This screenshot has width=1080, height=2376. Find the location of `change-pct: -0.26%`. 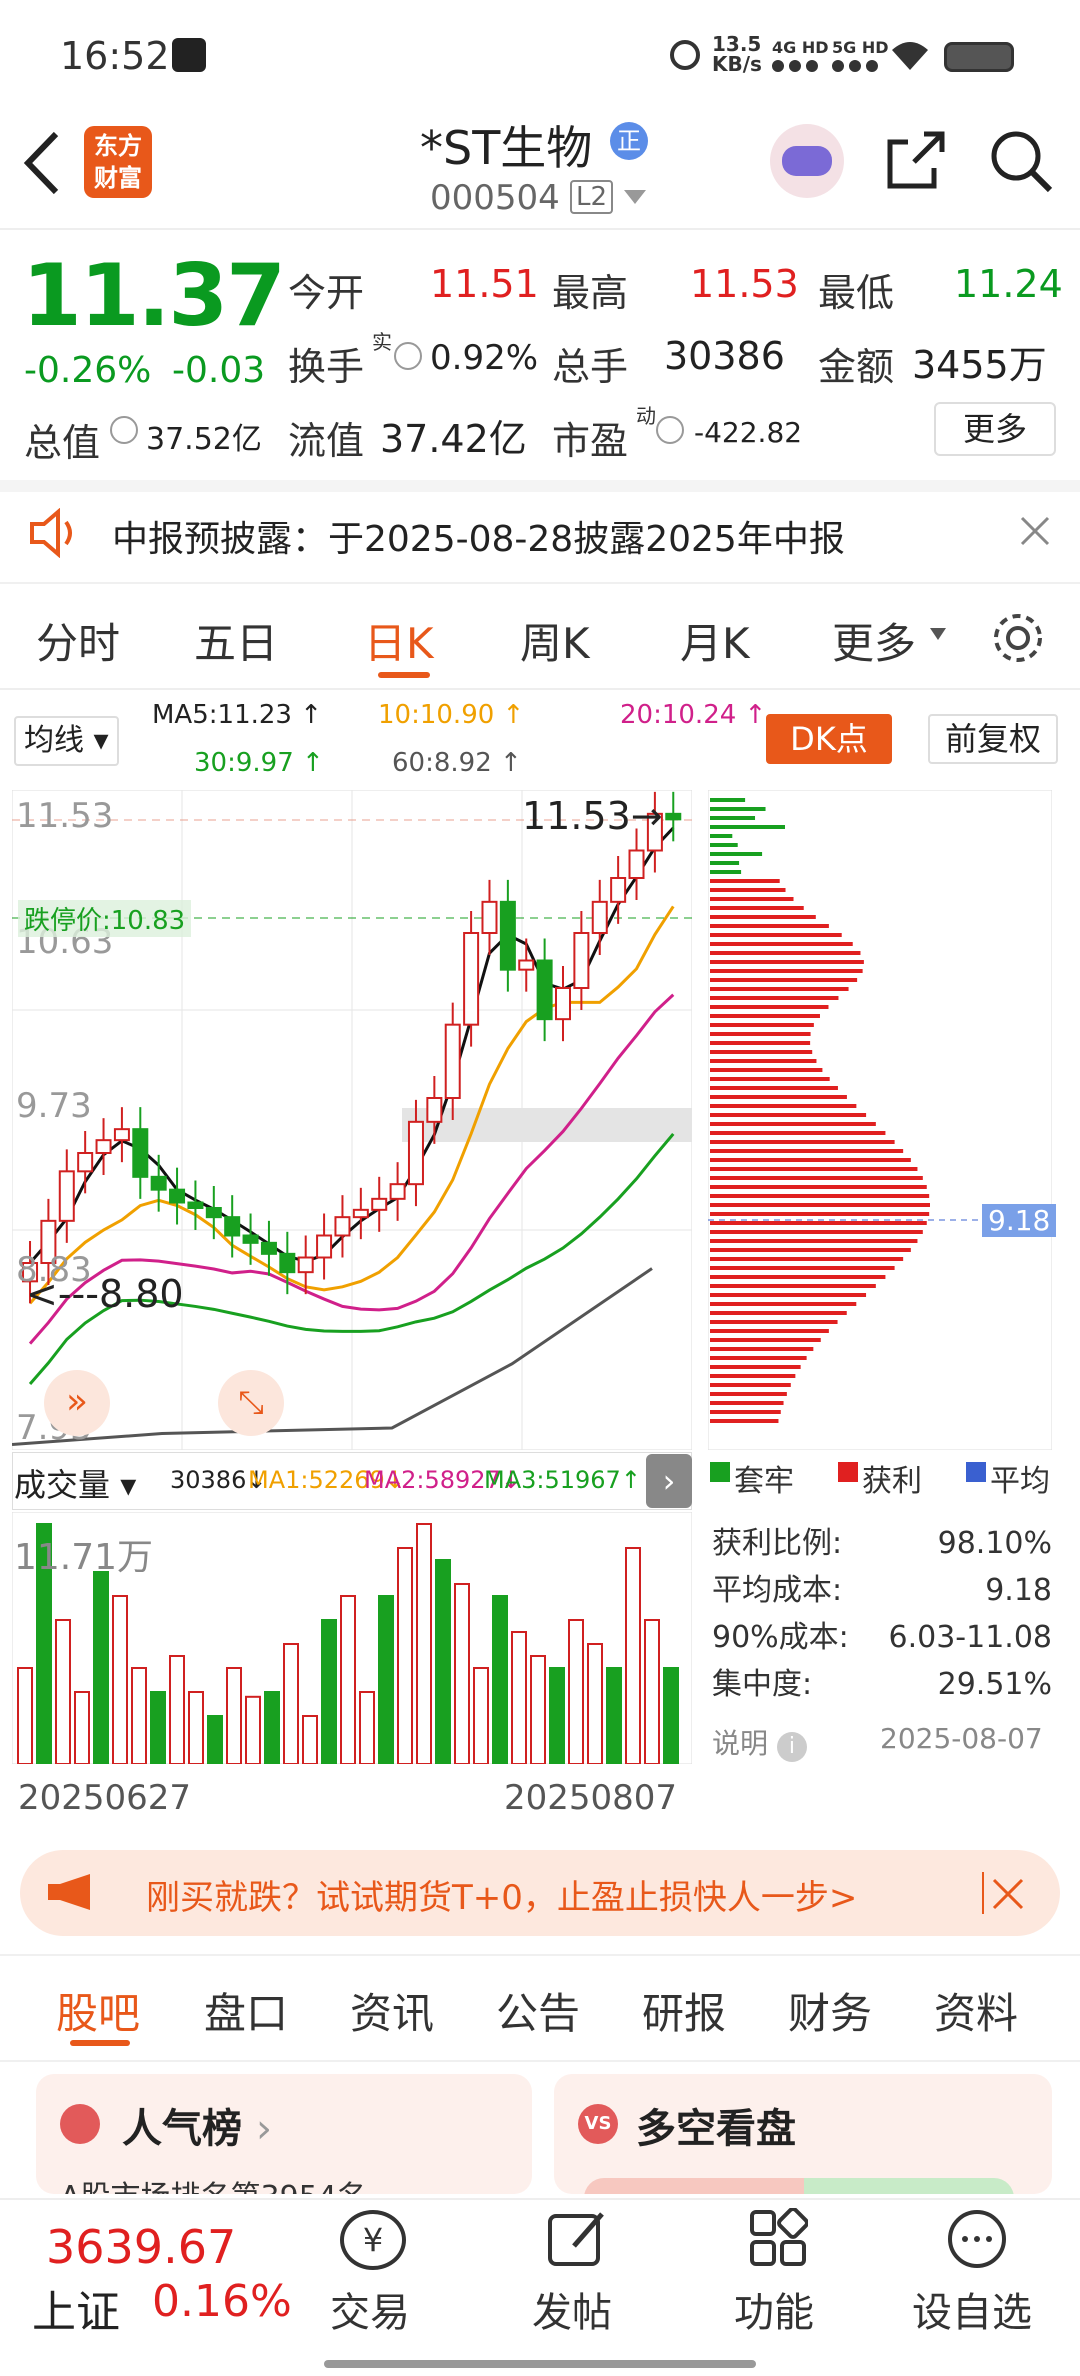

change-pct: -0.26% is located at coordinates (87, 370).